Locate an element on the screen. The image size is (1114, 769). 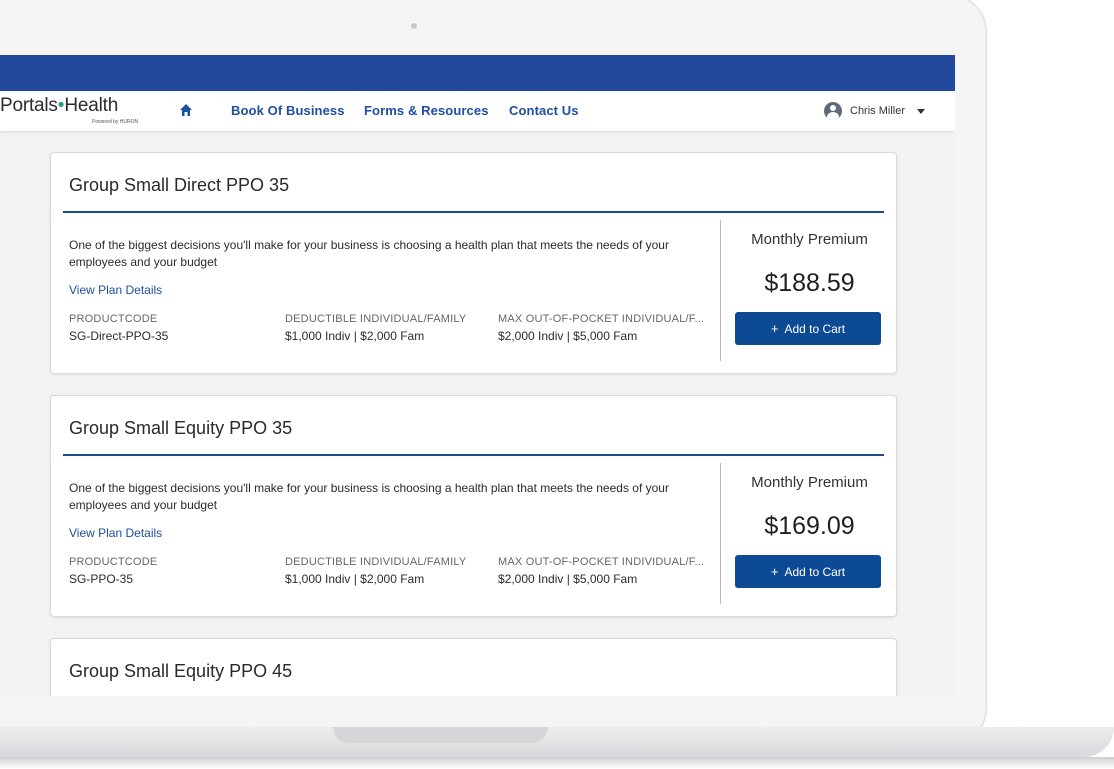
chevron-down-icon is located at coordinates (921, 111).